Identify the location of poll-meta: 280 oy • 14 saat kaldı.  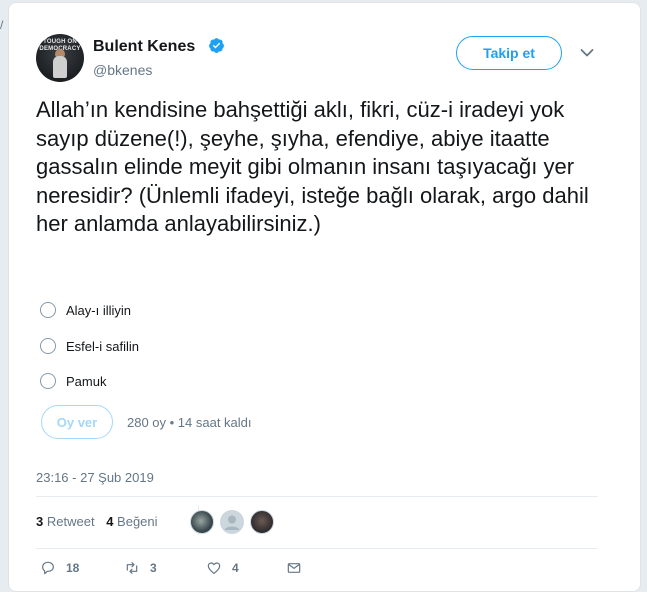
(189, 422).